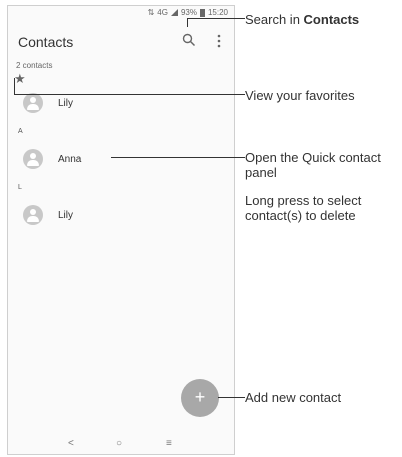 The image size is (402, 457). What do you see at coordinates (300, 95) in the screenshot?
I see `callout-favorites: View your favorites` at bounding box center [300, 95].